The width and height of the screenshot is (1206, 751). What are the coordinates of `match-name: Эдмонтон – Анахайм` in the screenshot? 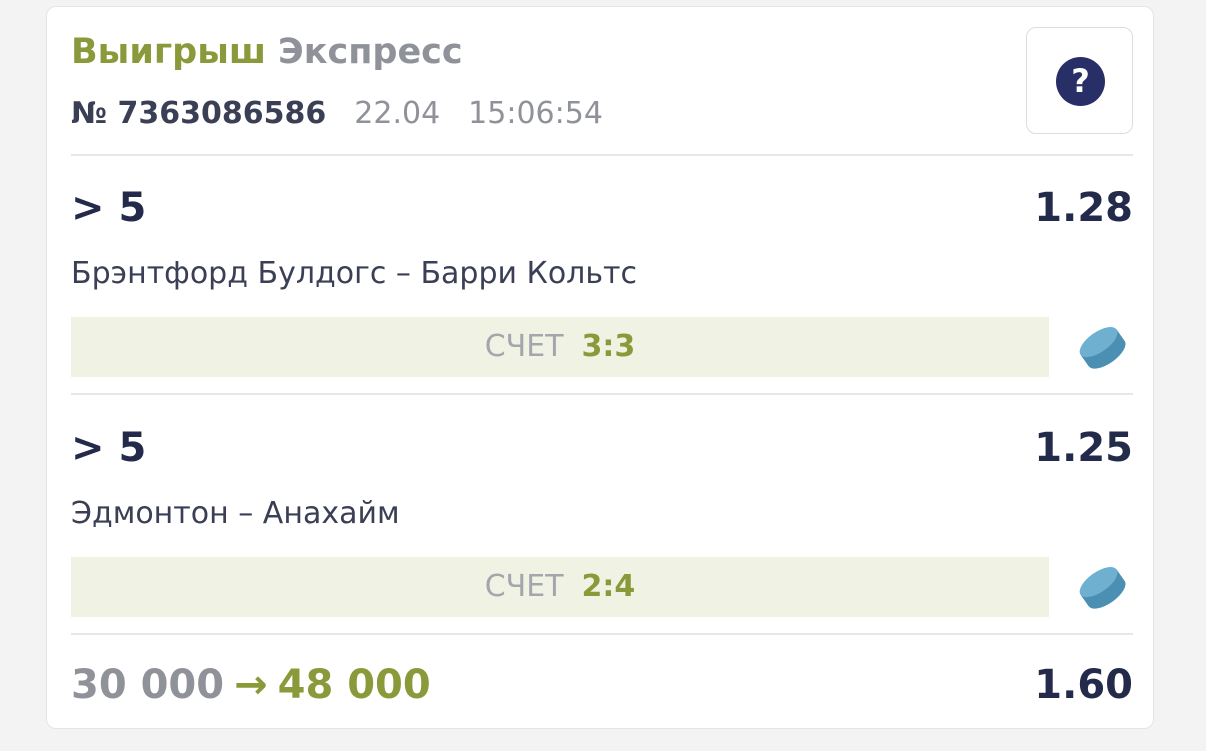 It's located at (235, 513).